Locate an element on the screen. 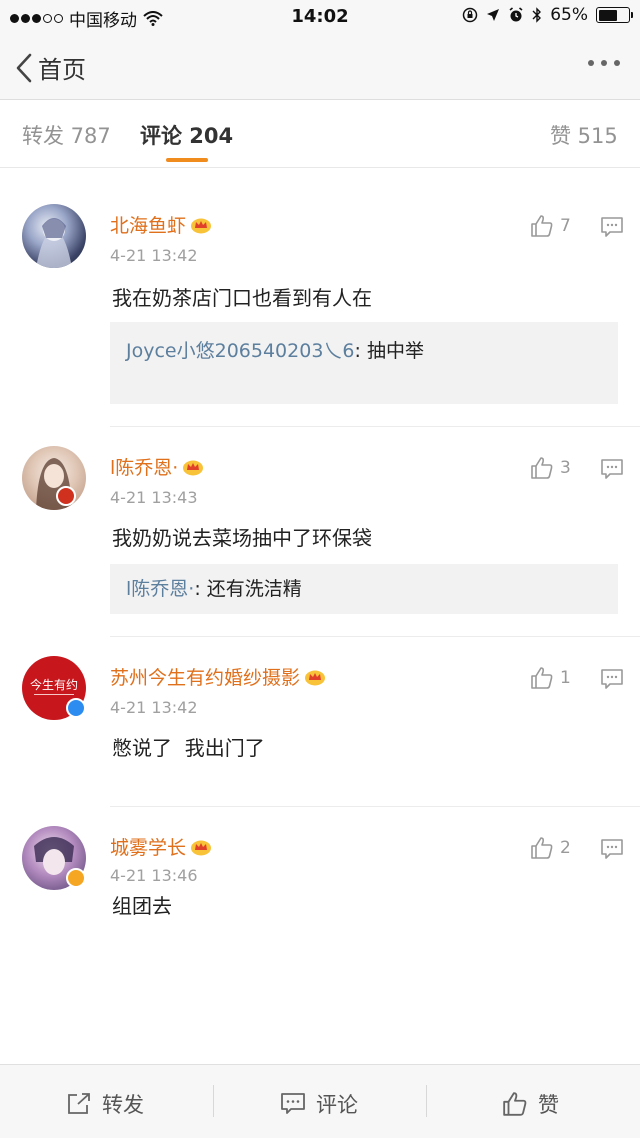 This screenshot has height=1138, width=640. bluetooth-icon is located at coordinates (537, 15).